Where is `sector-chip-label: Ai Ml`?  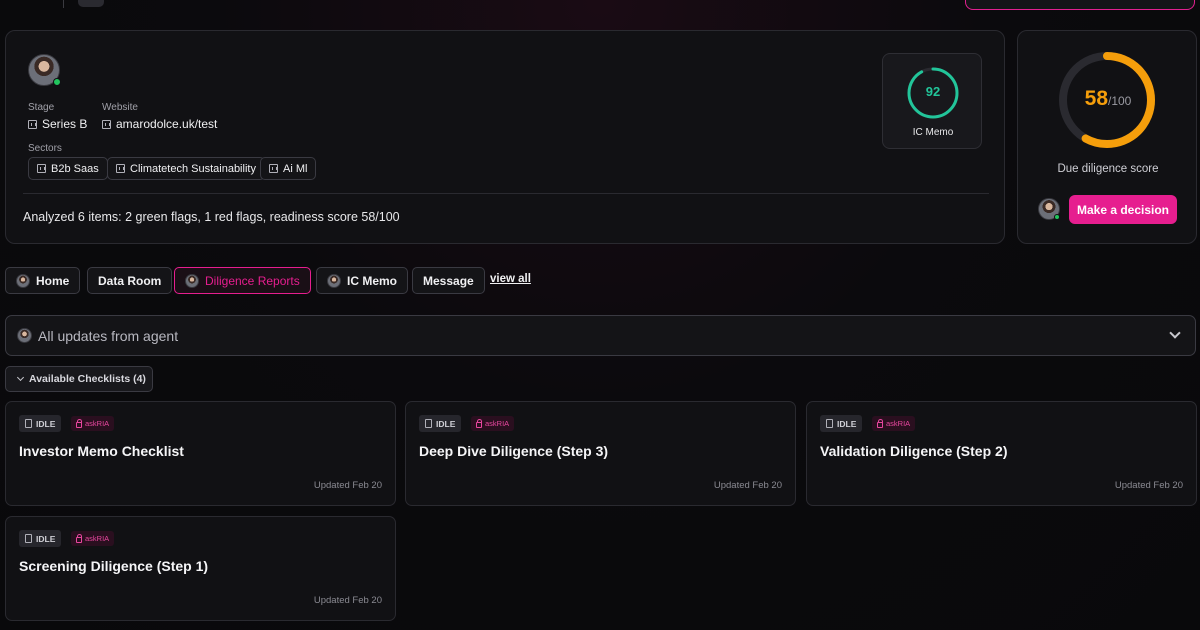 sector-chip-label: Ai Ml is located at coordinates (295, 168).